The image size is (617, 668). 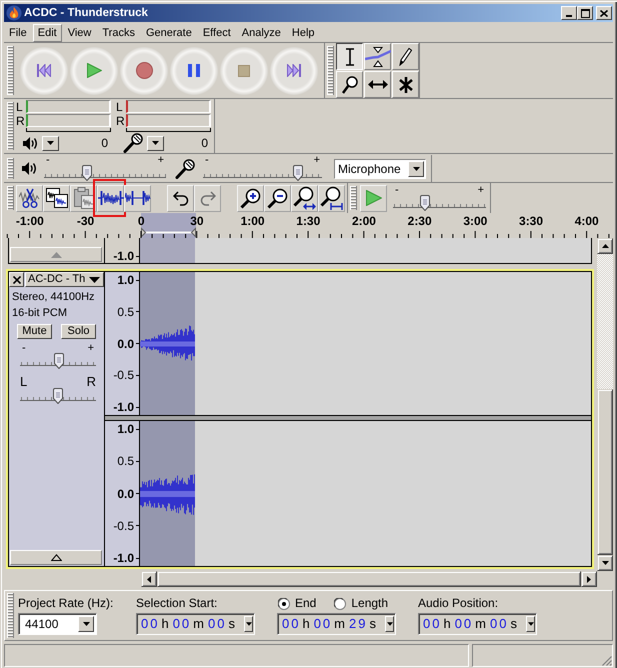 I want to click on undo-button, so click(x=180, y=198).